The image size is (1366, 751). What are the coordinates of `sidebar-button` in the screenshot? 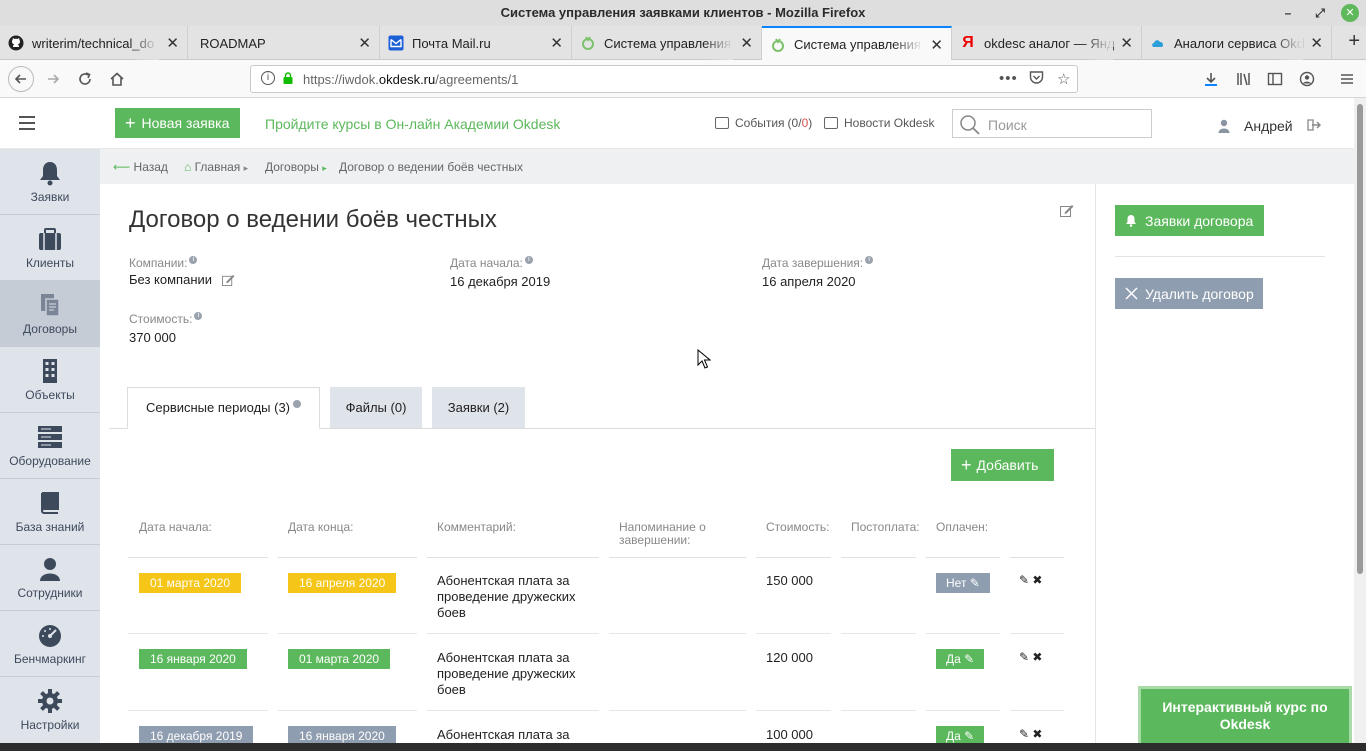 It's located at (1275, 79).